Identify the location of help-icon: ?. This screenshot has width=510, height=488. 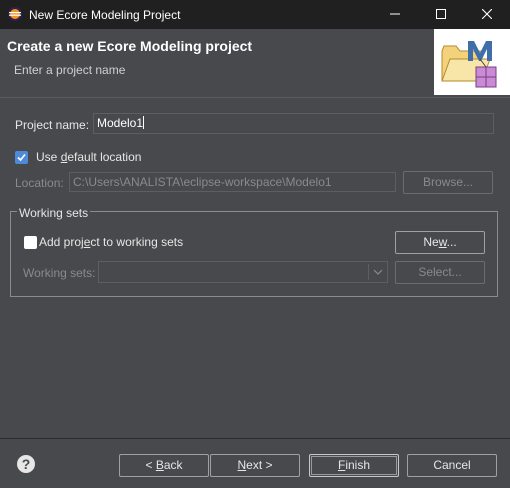
(26, 464).